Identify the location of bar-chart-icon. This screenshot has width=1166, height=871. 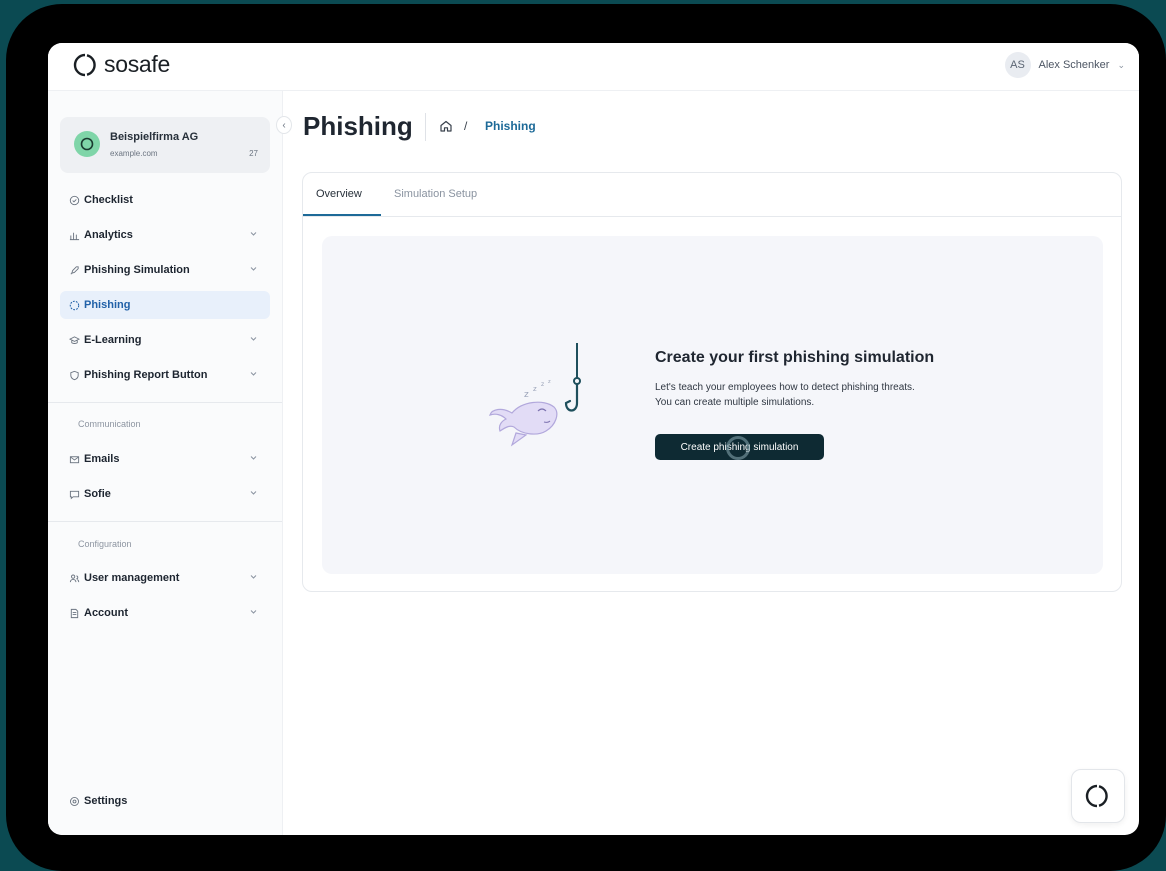
(74, 235).